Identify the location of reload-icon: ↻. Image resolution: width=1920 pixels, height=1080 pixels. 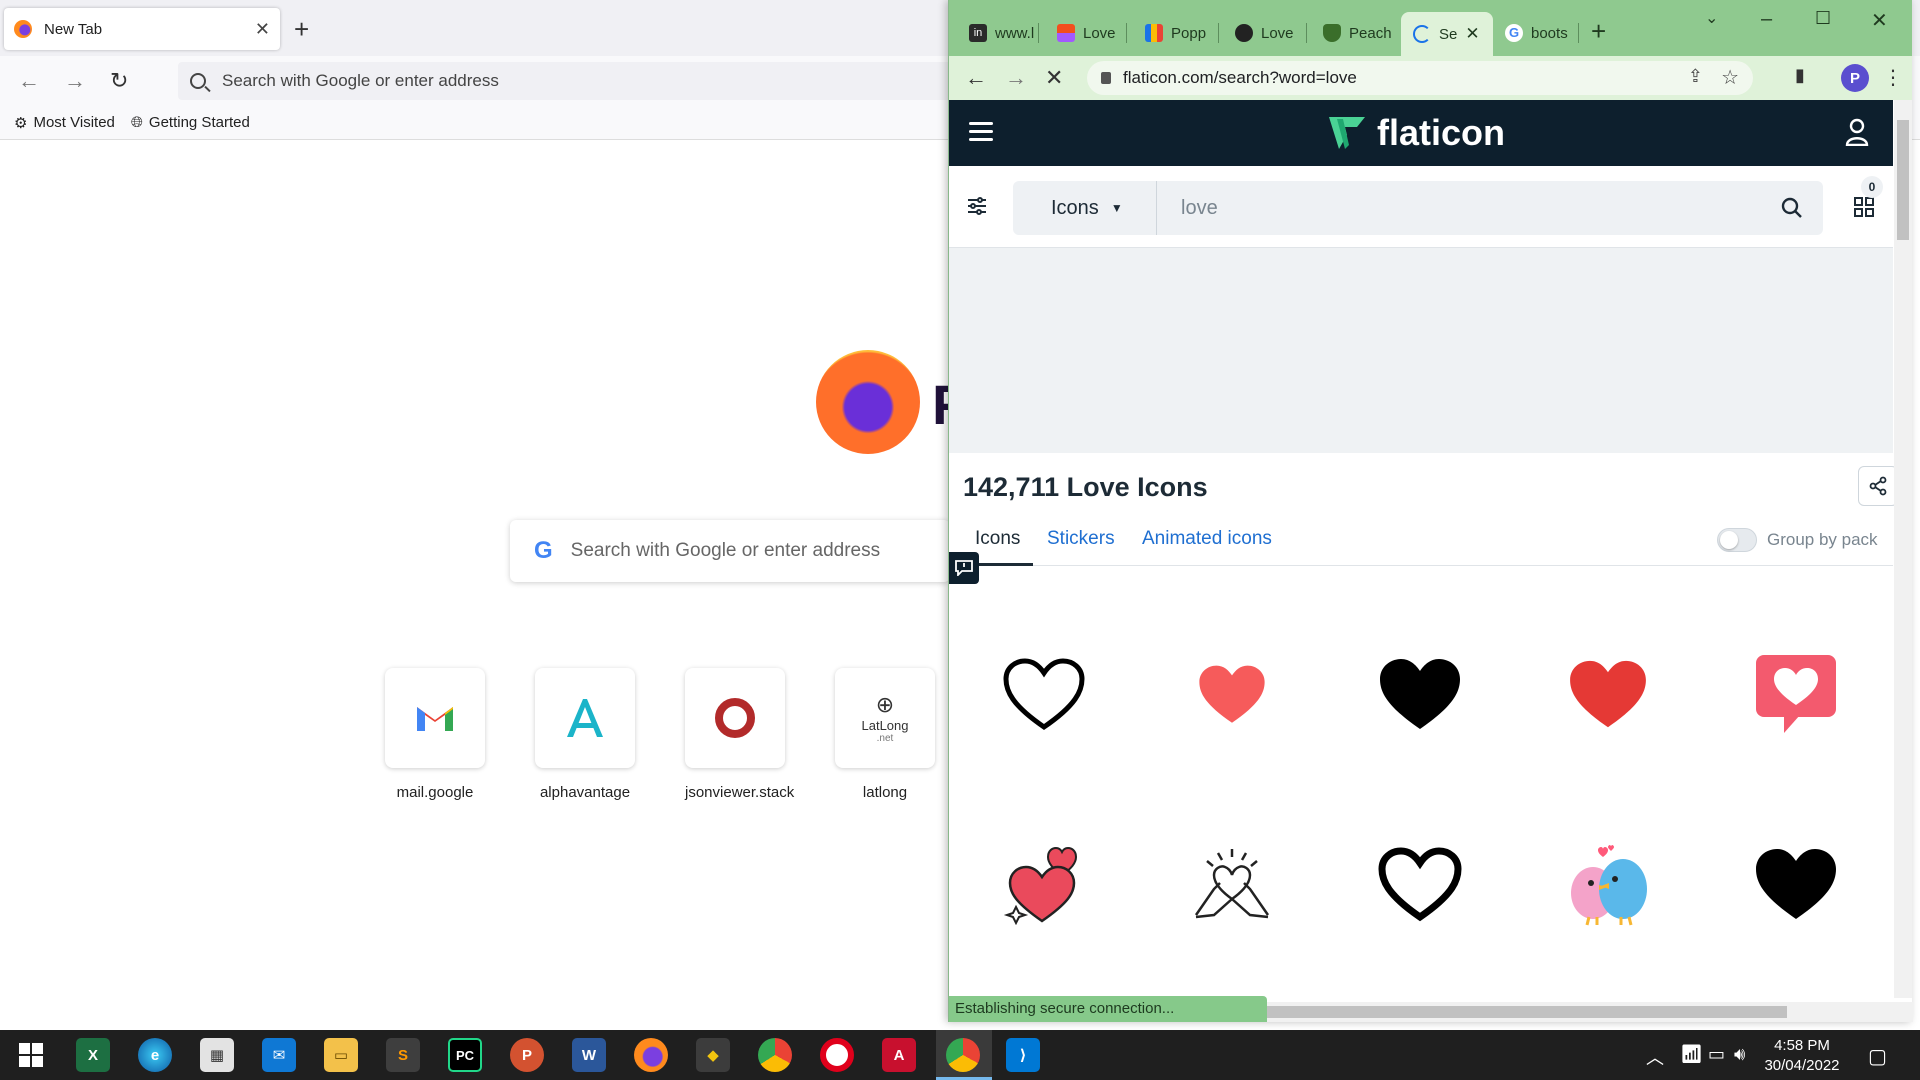
(119, 81).